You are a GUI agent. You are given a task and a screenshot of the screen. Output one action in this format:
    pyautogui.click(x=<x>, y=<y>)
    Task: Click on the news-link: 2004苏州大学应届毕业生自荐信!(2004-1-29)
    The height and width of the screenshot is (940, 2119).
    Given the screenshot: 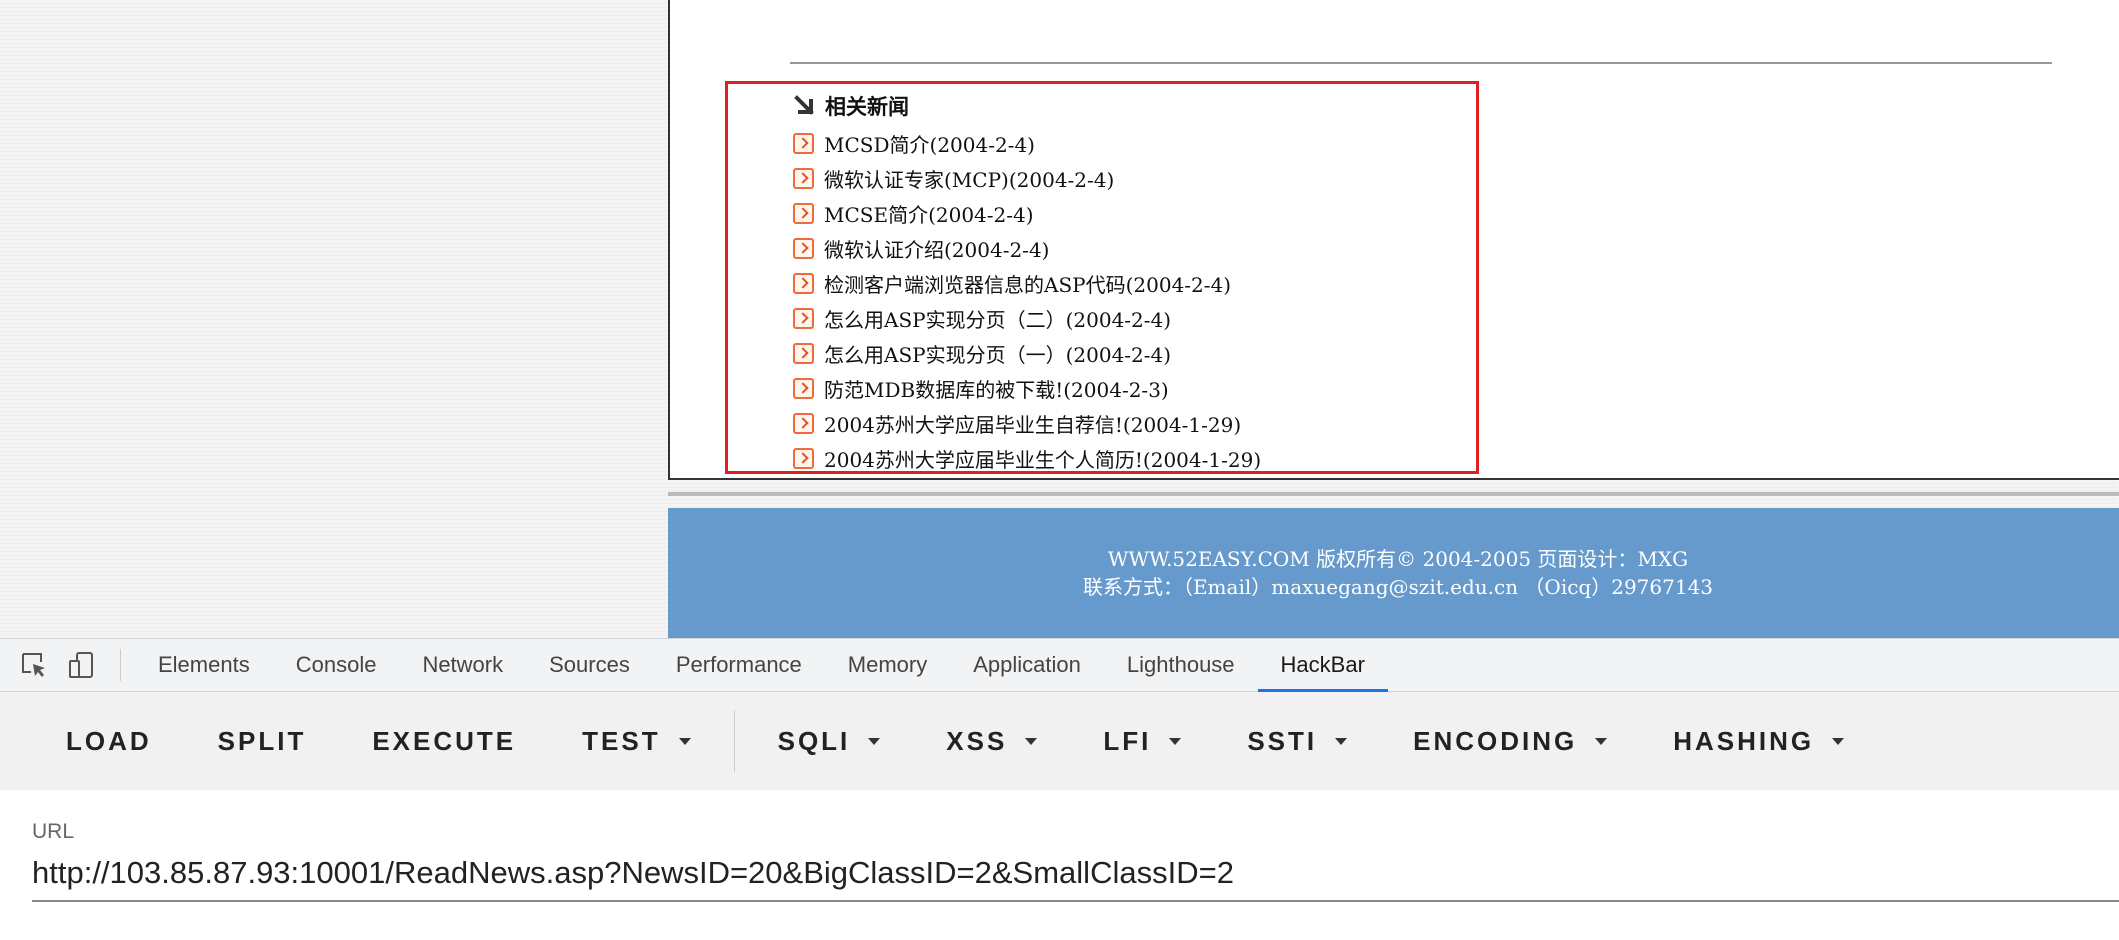 What is the action you would take?
    pyautogui.click(x=1027, y=423)
    